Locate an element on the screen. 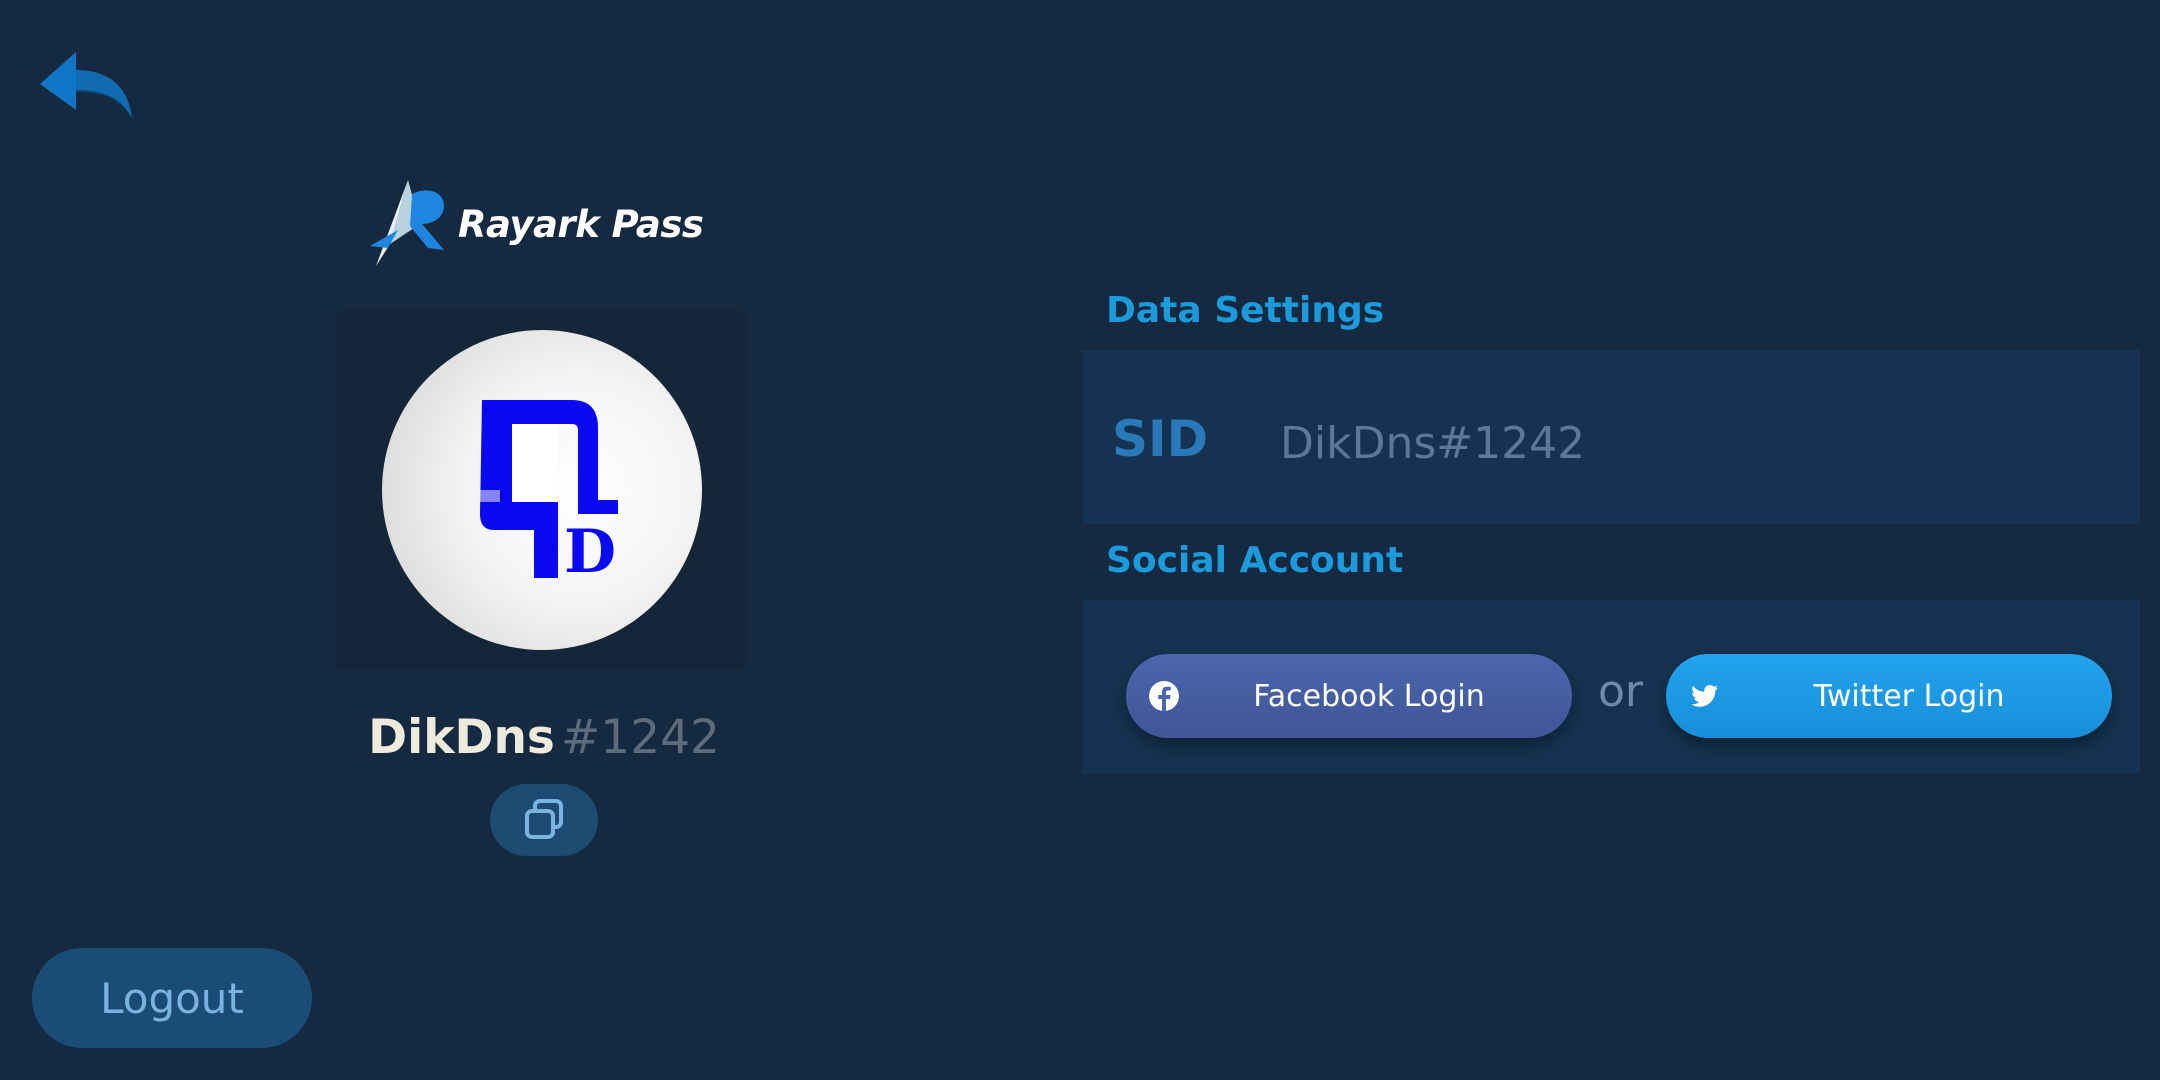  facebook-login-button: Facebook Login is located at coordinates (1349, 696).